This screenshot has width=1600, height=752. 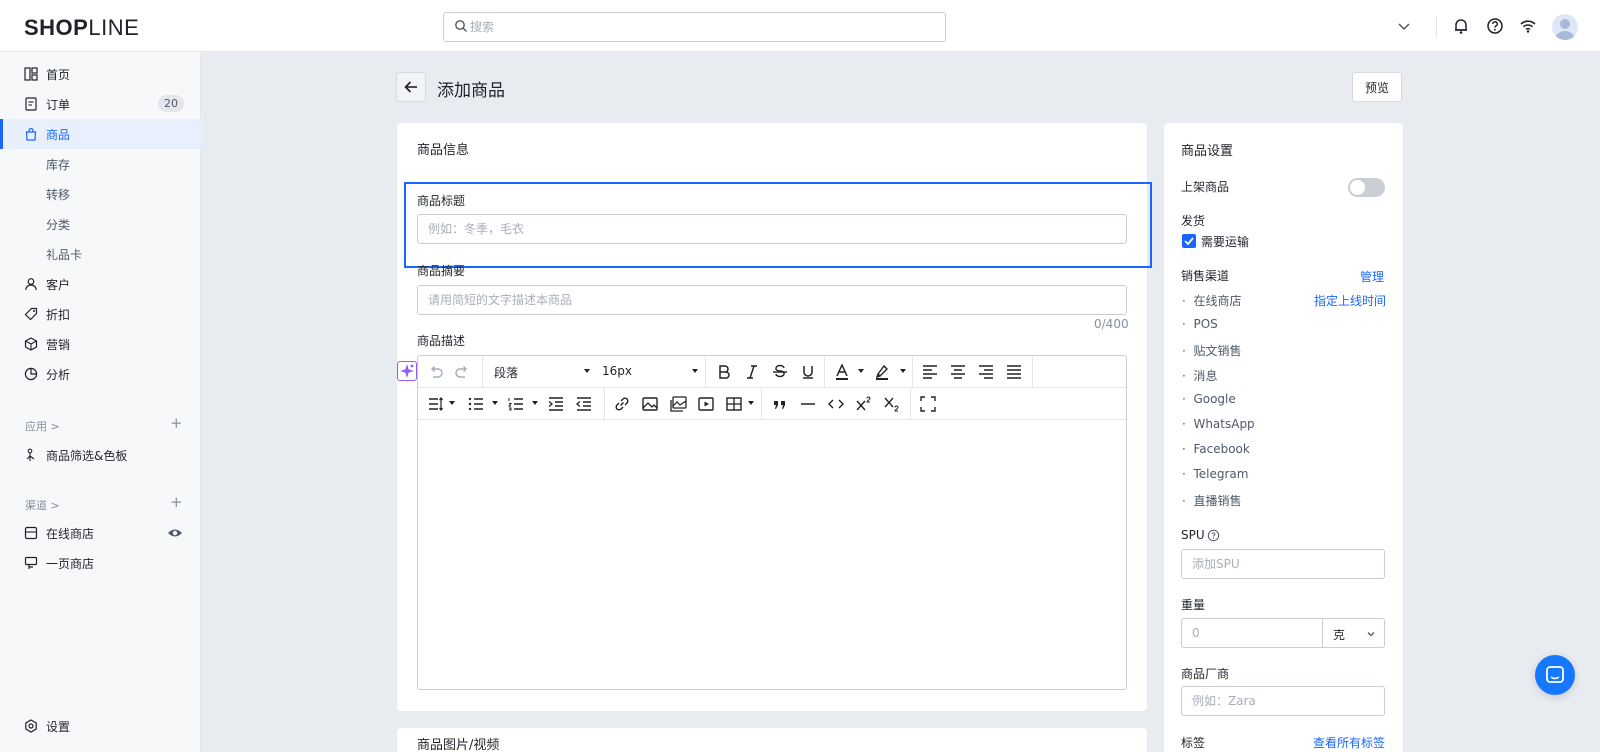 I want to click on undo-button, so click(x=436, y=372).